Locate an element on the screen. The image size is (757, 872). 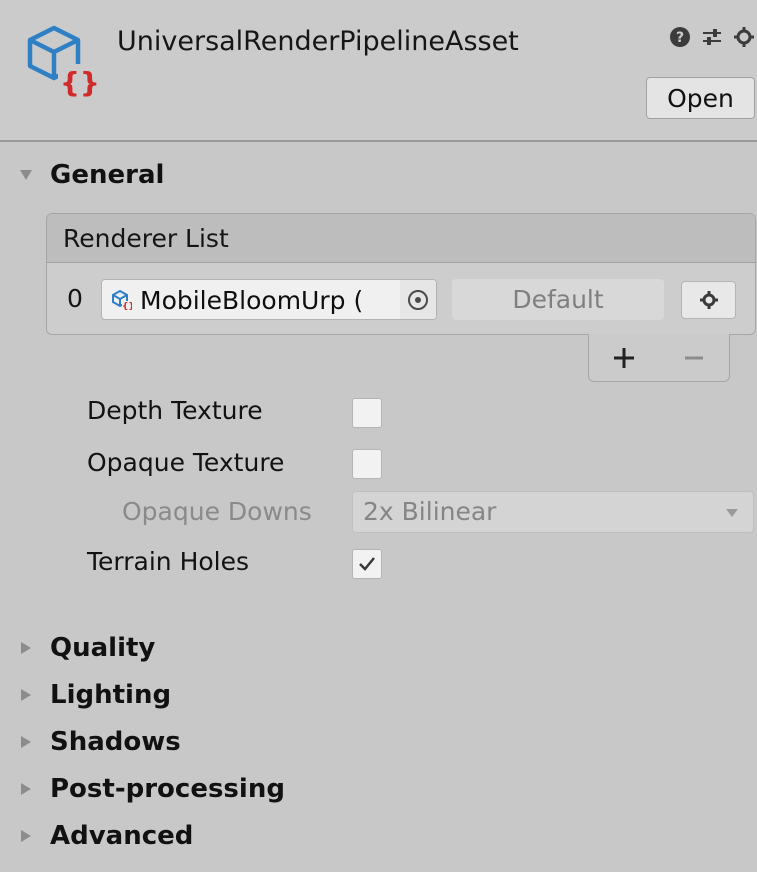
chevron-down-icon is located at coordinates (732, 513).